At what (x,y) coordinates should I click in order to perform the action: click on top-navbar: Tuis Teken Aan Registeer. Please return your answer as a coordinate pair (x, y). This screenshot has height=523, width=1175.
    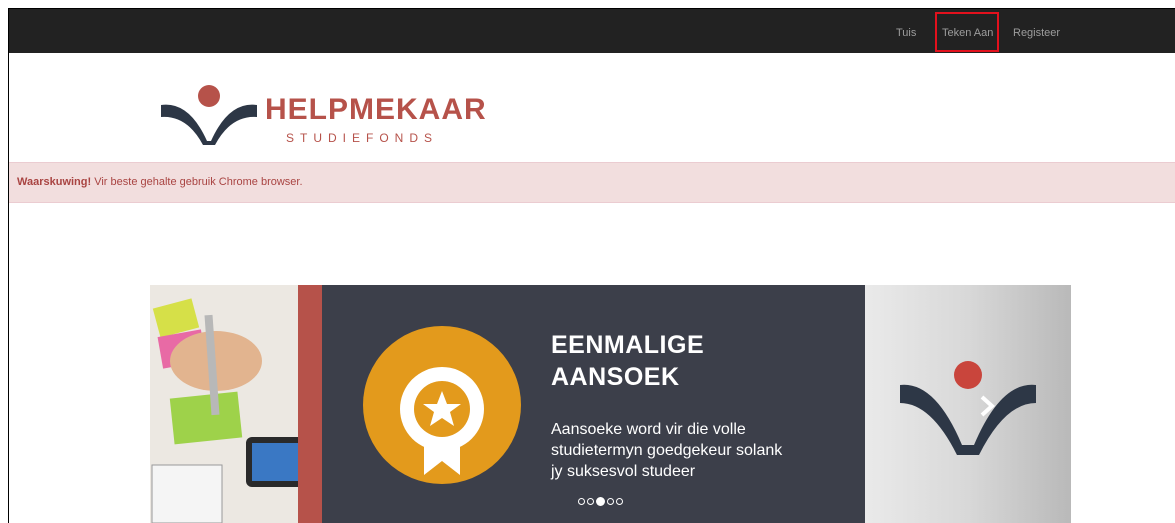
    Looking at the image, I should click on (592, 31).